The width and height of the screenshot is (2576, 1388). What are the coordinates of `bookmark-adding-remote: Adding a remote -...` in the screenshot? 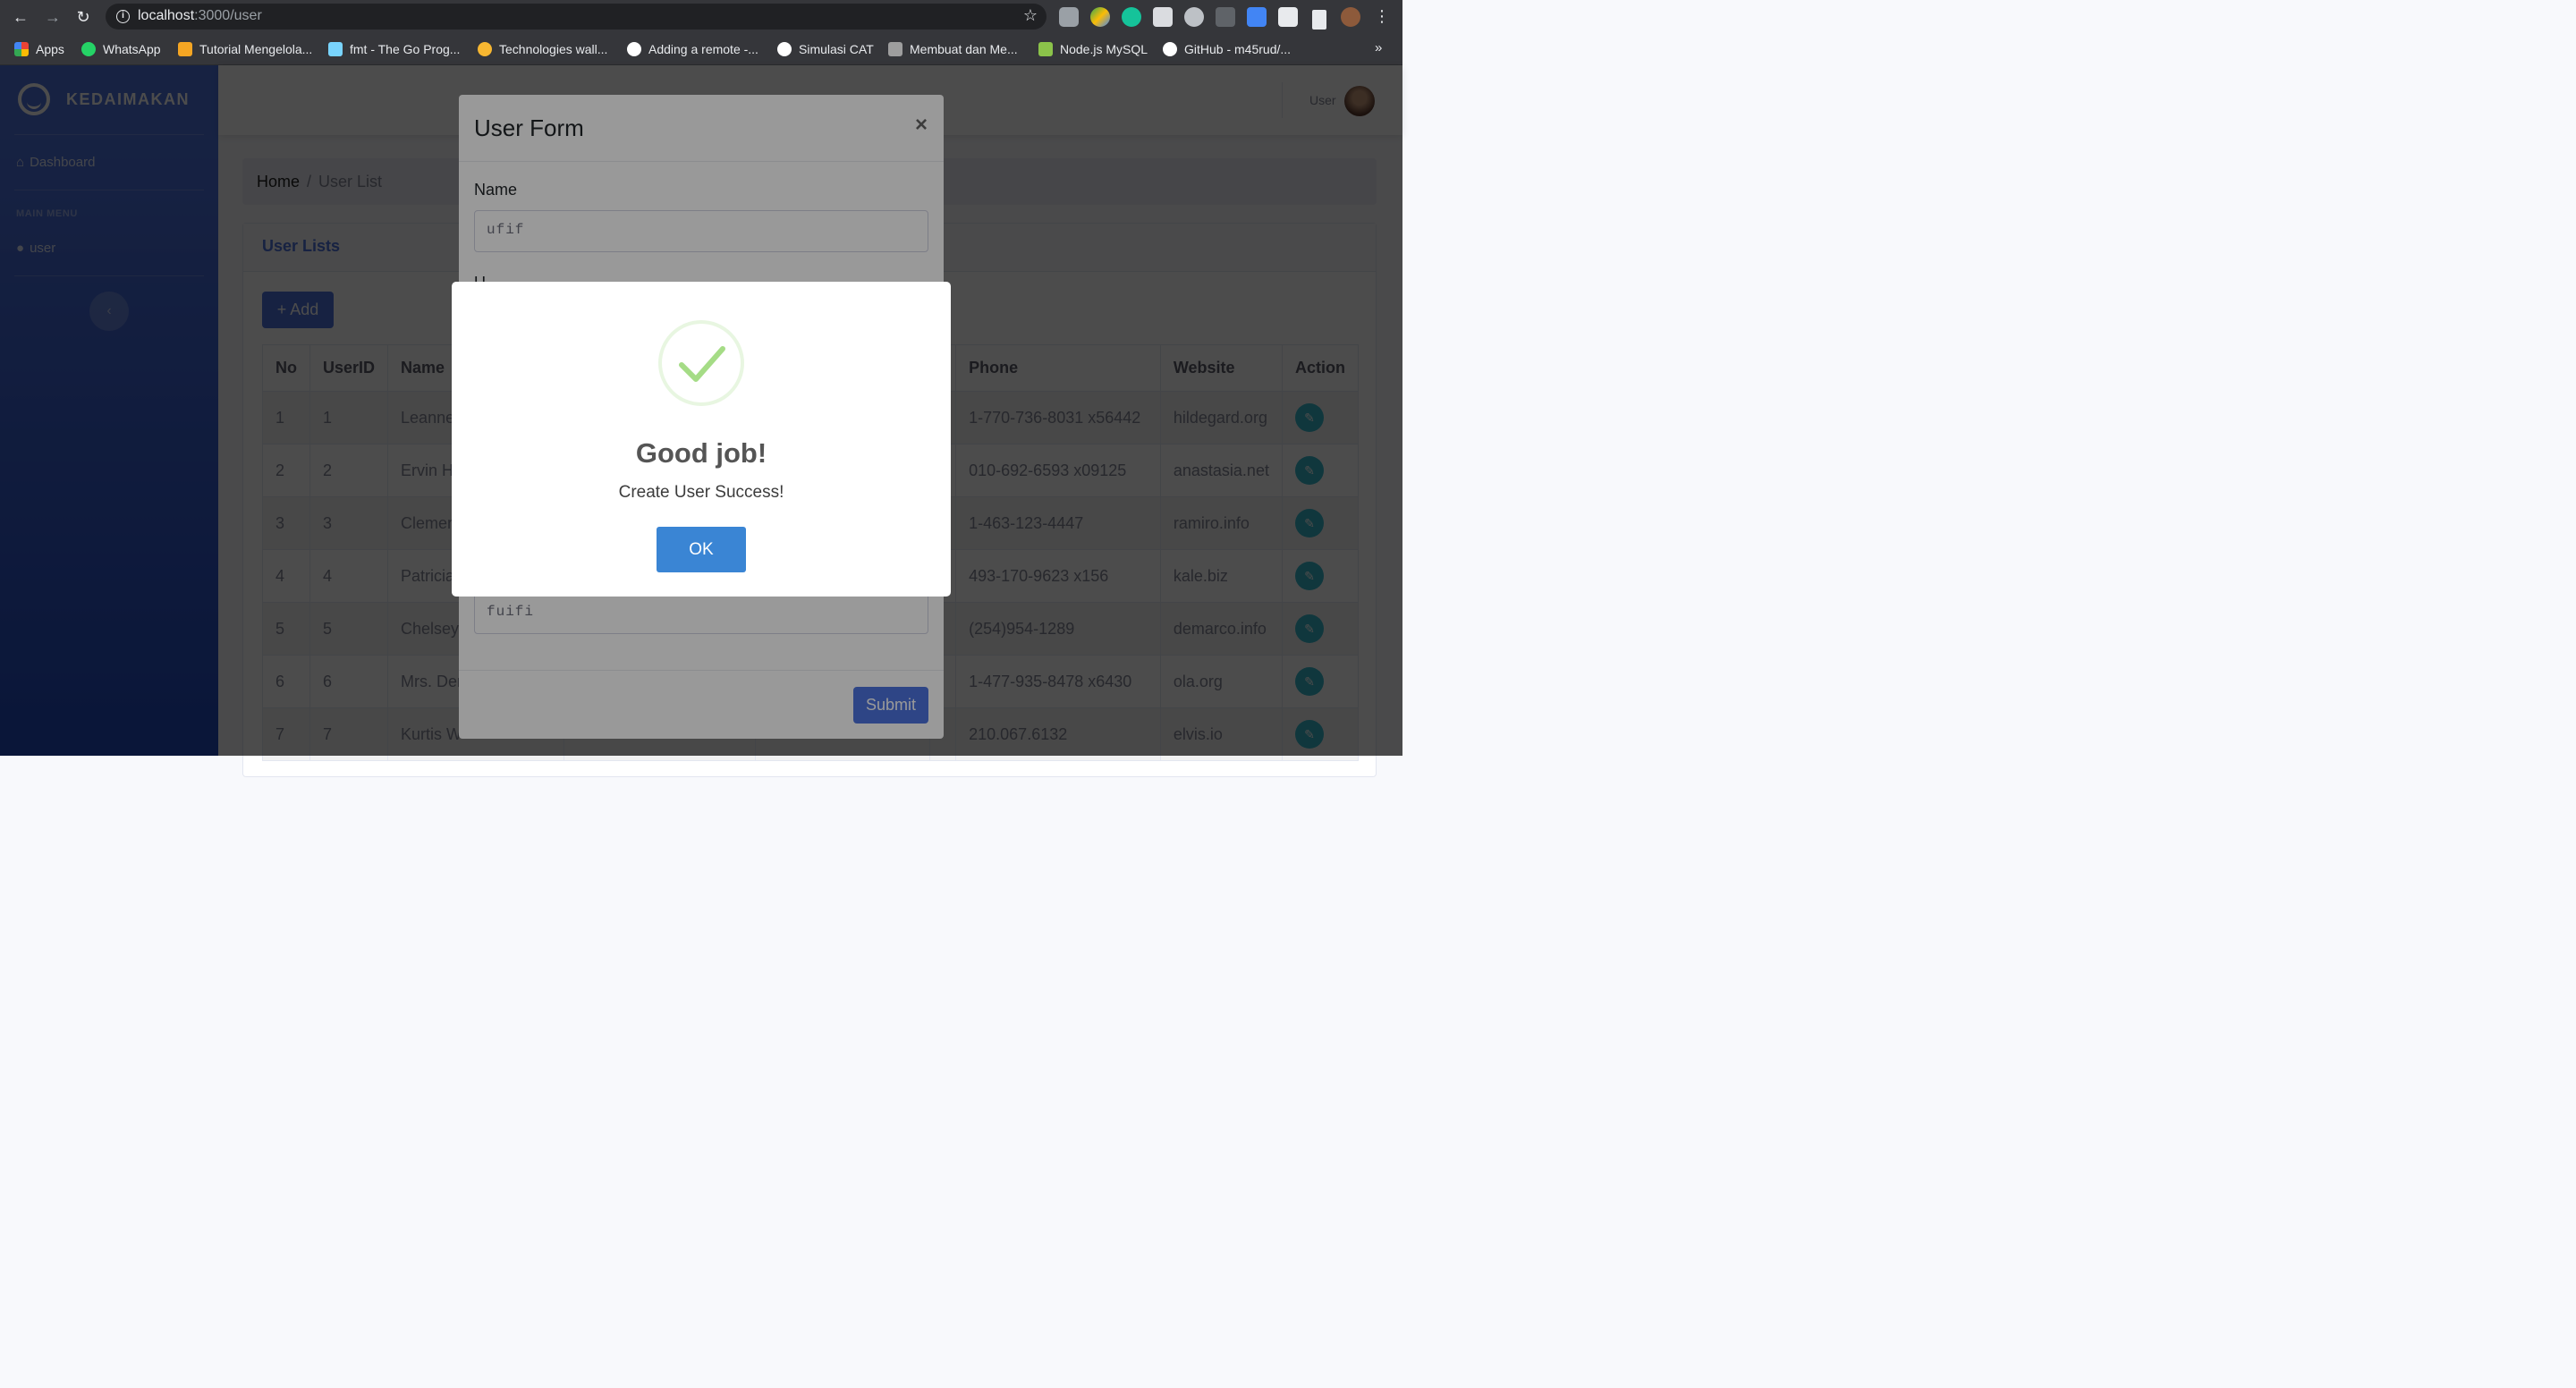 It's located at (692, 49).